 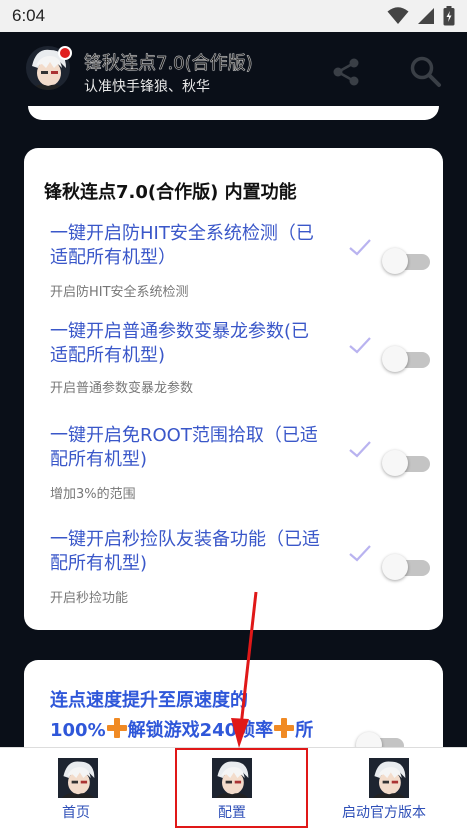 I want to click on status-bar: 6:04, so click(x=233, y=16).